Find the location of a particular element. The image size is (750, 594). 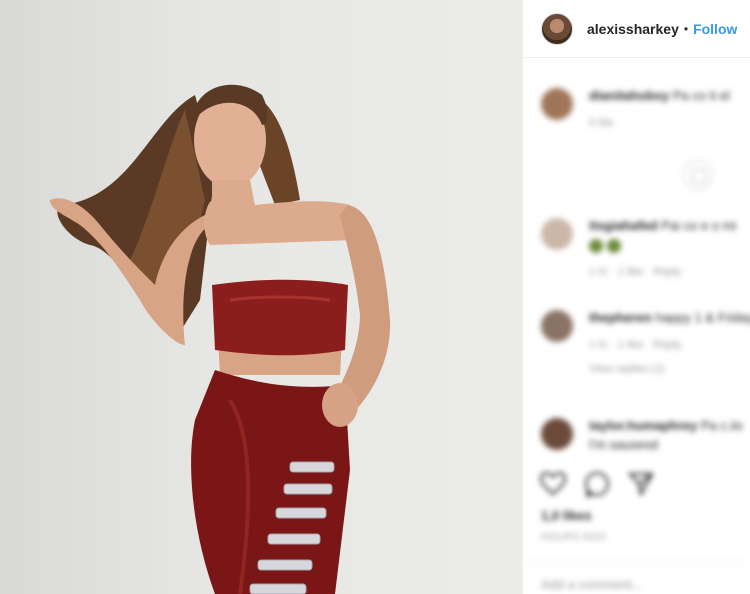

comment-subtext: I'm sausesd is located at coordinates (623, 444).